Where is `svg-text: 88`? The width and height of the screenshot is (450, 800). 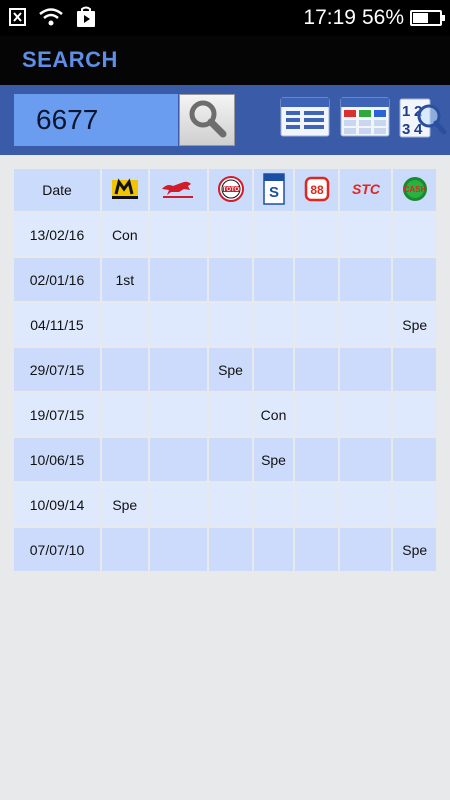 svg-text: 88 is located at coordinates (317, 190).